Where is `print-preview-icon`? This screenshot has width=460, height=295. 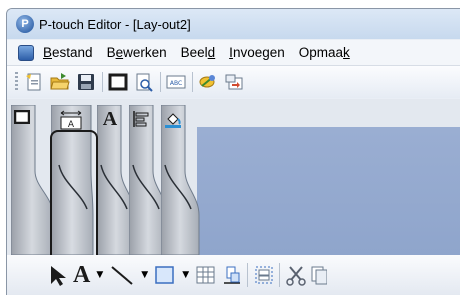 print-preview-icon is located at coordinates (144, 82).